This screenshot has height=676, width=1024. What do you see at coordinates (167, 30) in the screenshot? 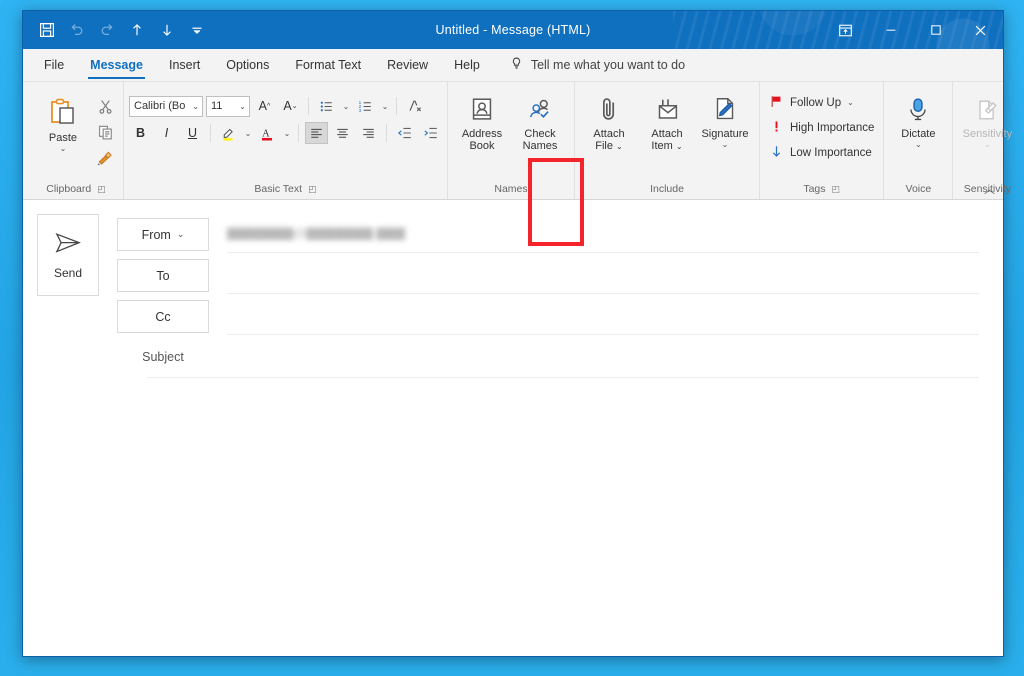
I see `next-item-icon` at bounding box center [167, 30].